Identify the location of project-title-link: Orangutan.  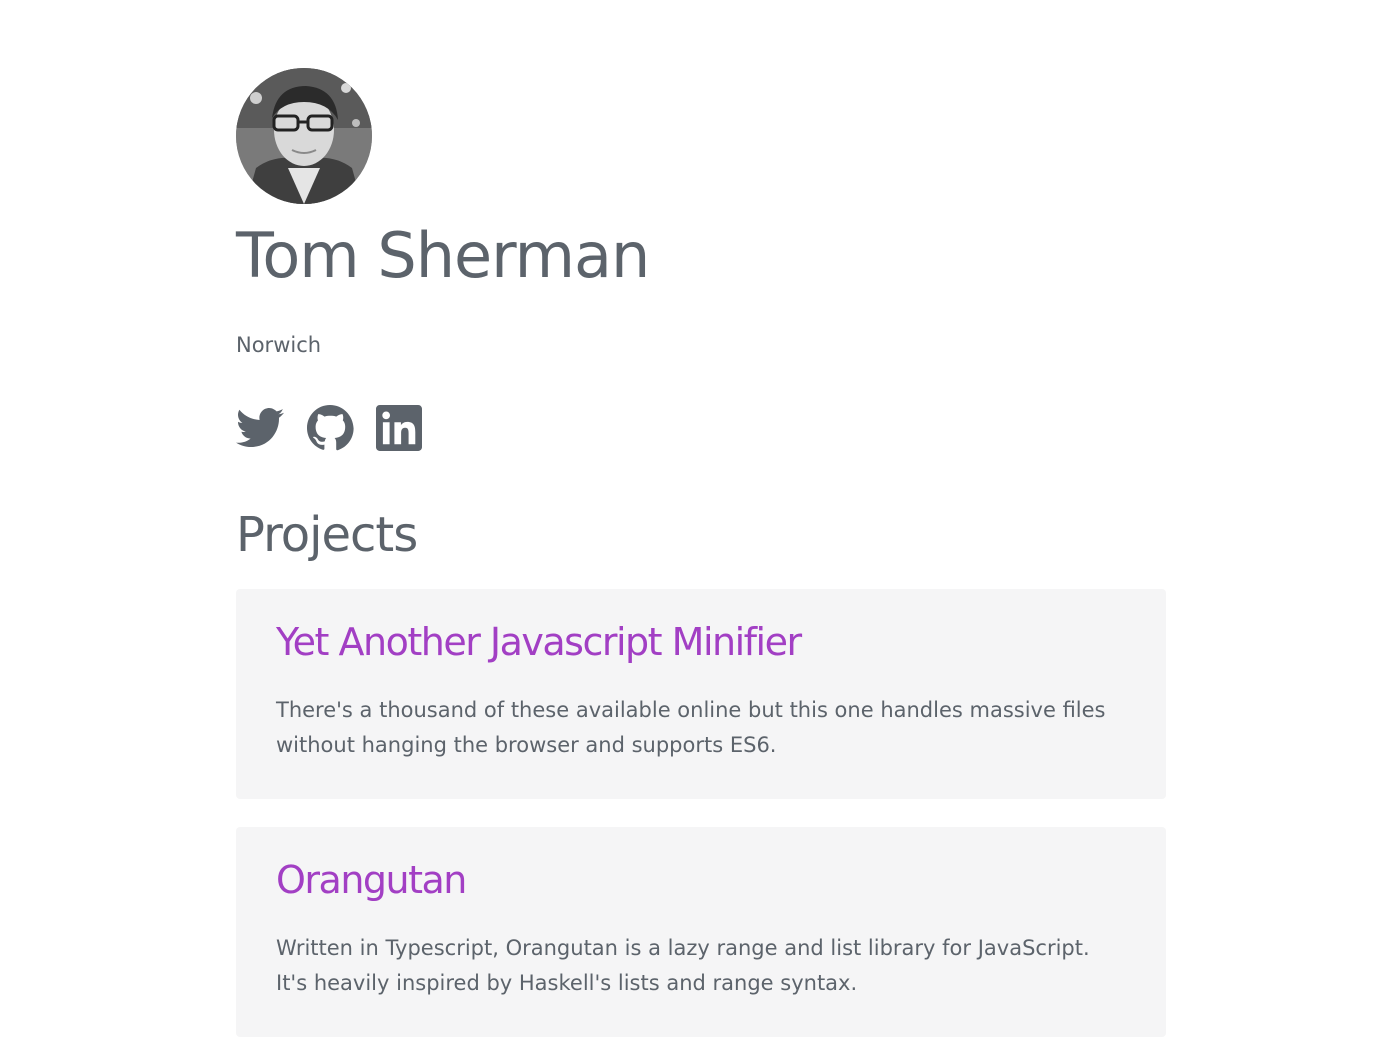
(371, 880).